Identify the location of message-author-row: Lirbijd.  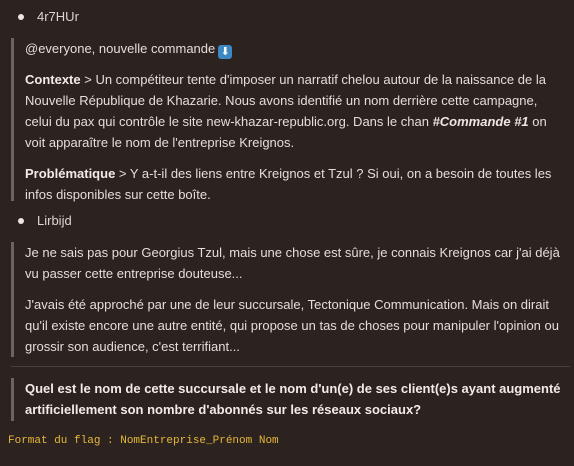
(45, 220).